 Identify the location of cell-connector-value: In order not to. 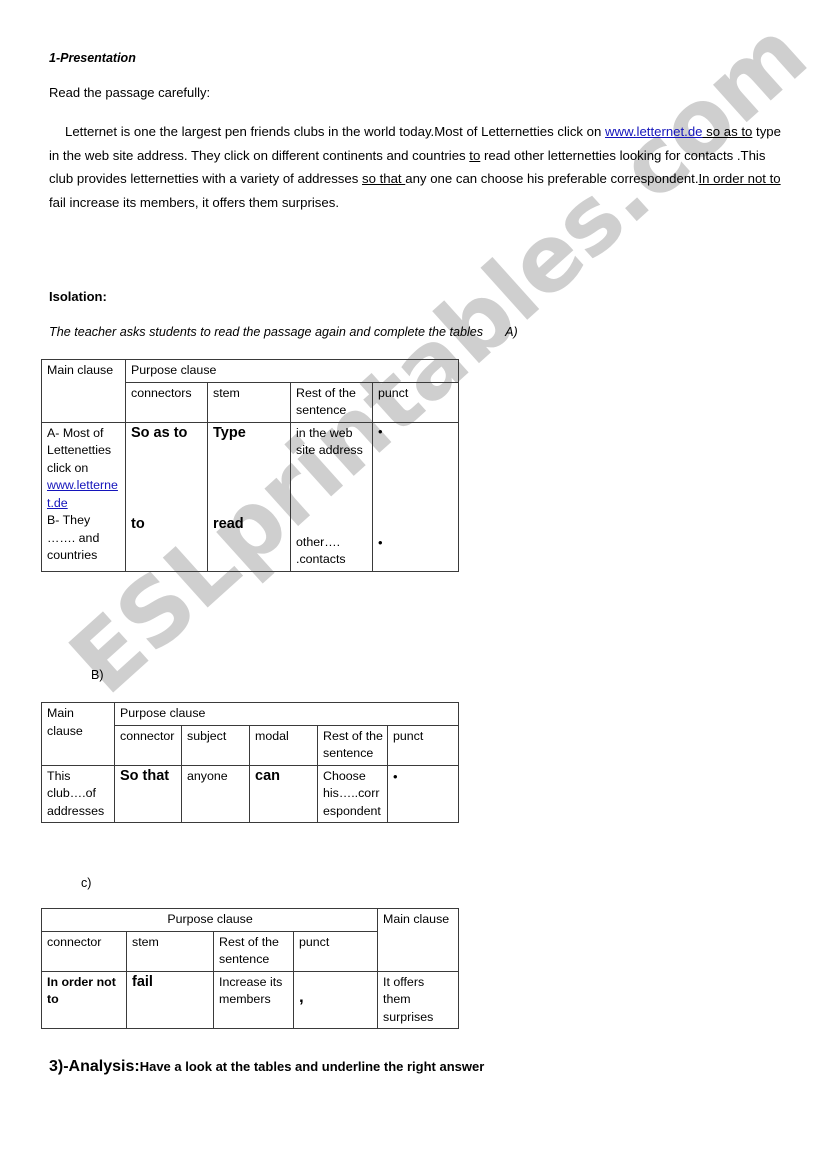
(84, 999).